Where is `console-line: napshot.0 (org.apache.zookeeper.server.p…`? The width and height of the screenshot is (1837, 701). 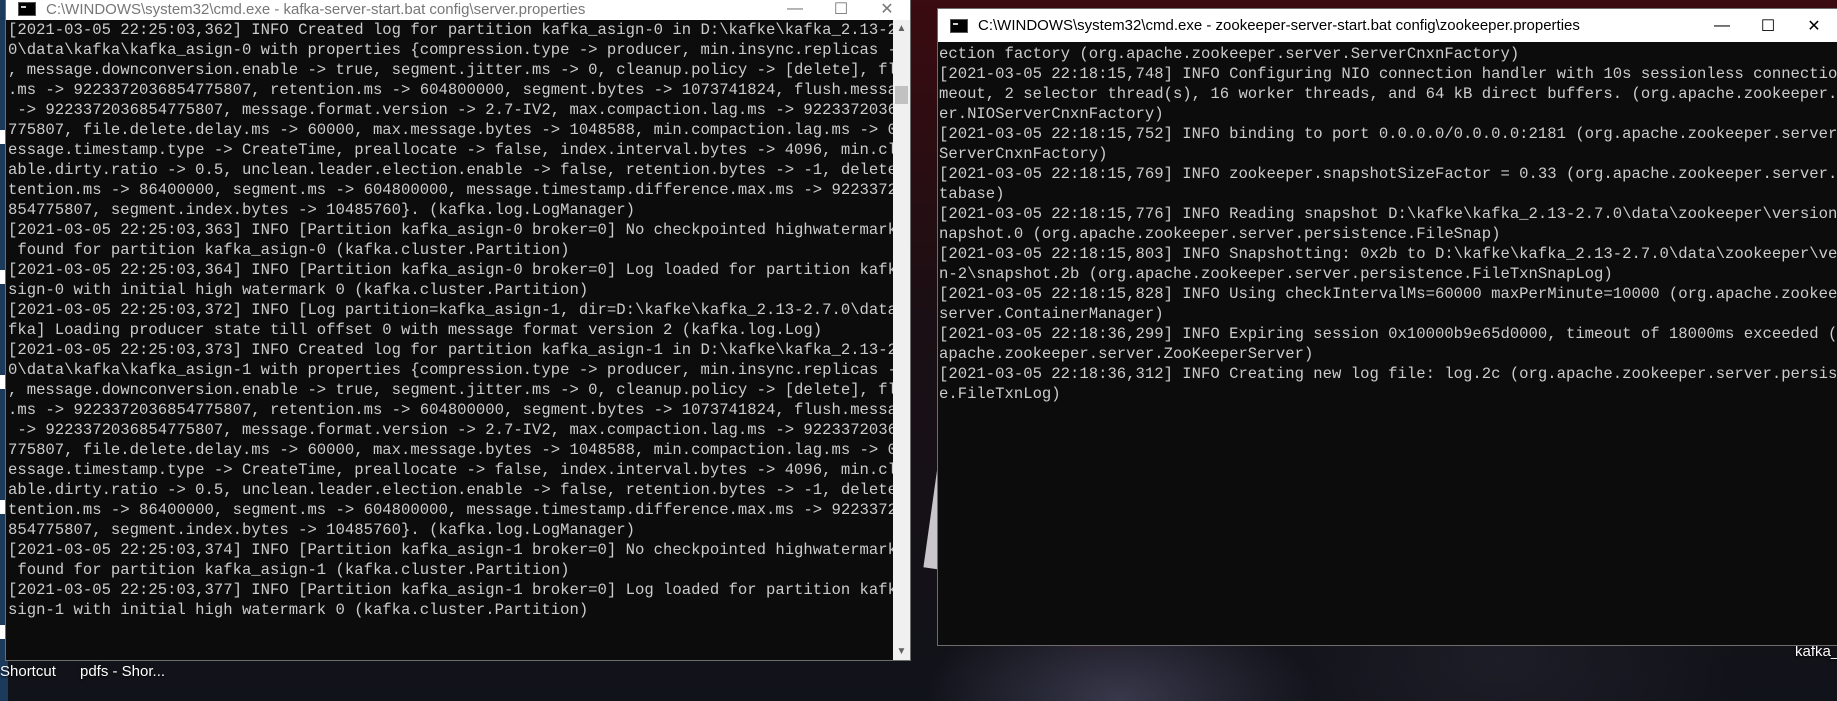
console-line: napshot.0 (org.apache.zookeeper.server.p… is located at coordinates (1220, 234).